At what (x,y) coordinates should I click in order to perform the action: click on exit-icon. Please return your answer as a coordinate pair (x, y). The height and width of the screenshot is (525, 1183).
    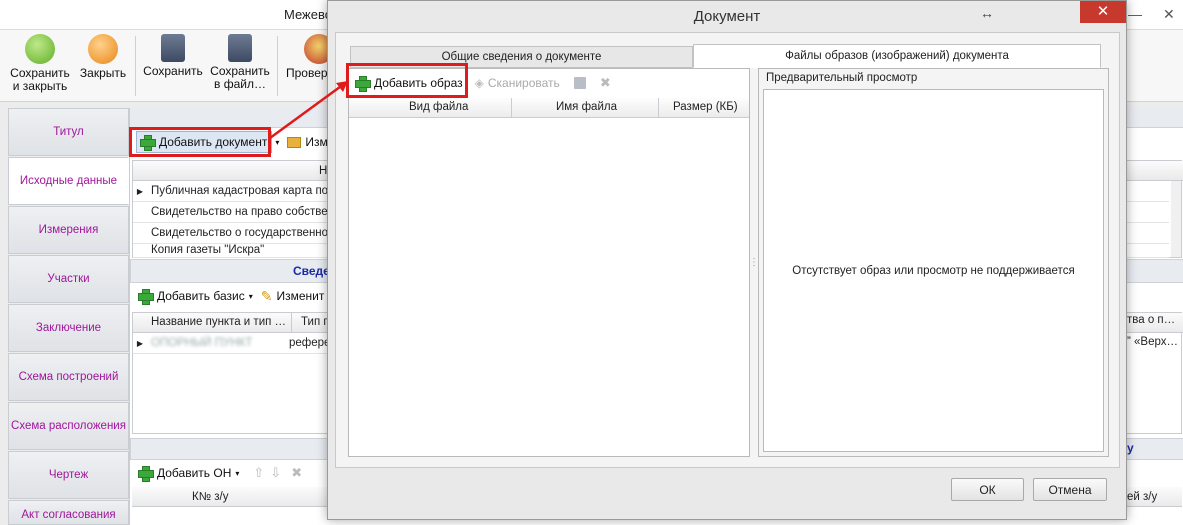
    Looking at the image, I should click on (103, 49).